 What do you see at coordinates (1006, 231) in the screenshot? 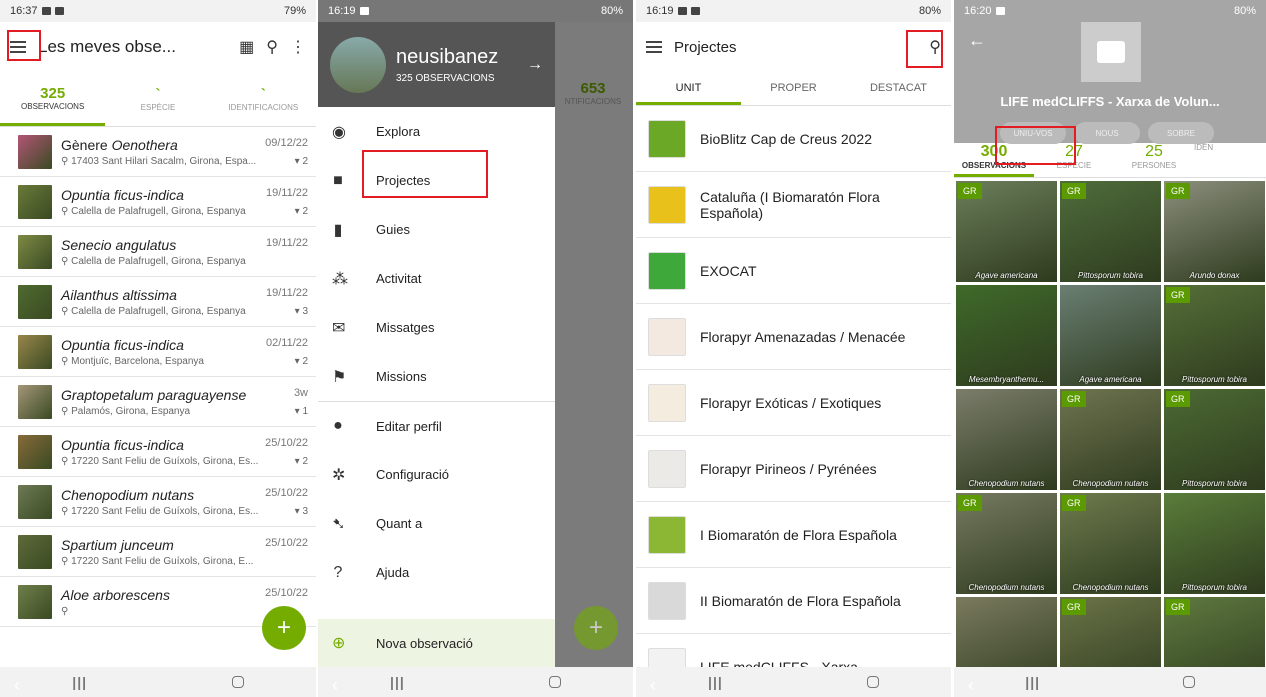
I see `observation-photo: GR Agave americana` at bounding box center [1006, 231].